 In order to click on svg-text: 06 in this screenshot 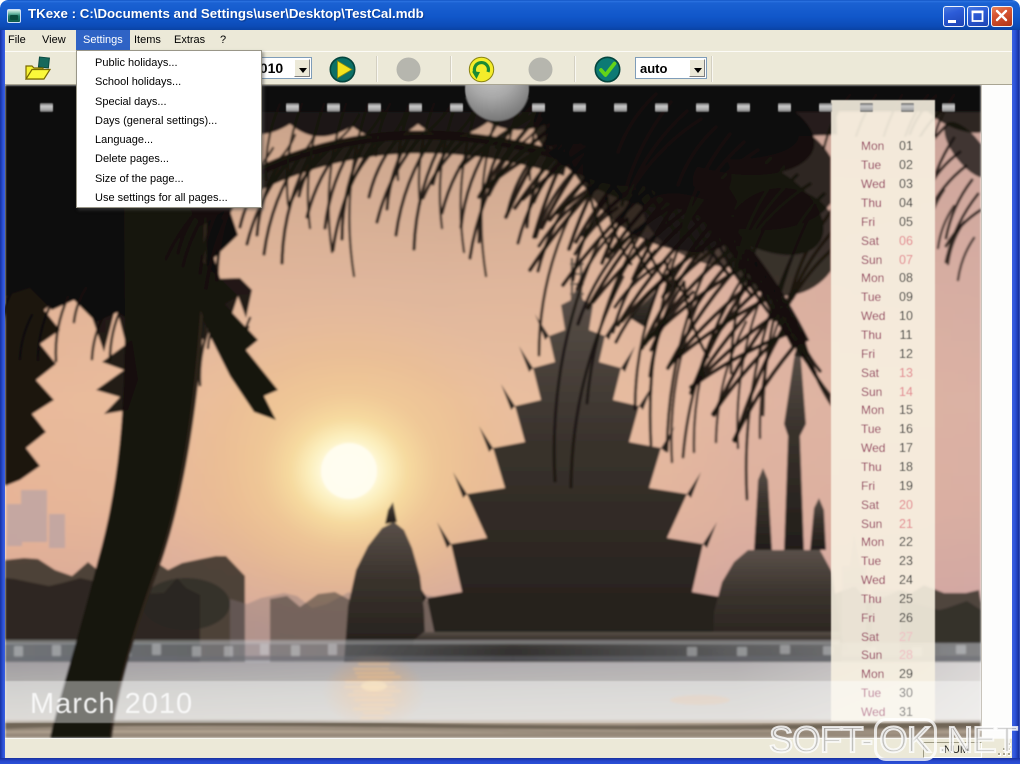, I will do `click(906, 241)`.